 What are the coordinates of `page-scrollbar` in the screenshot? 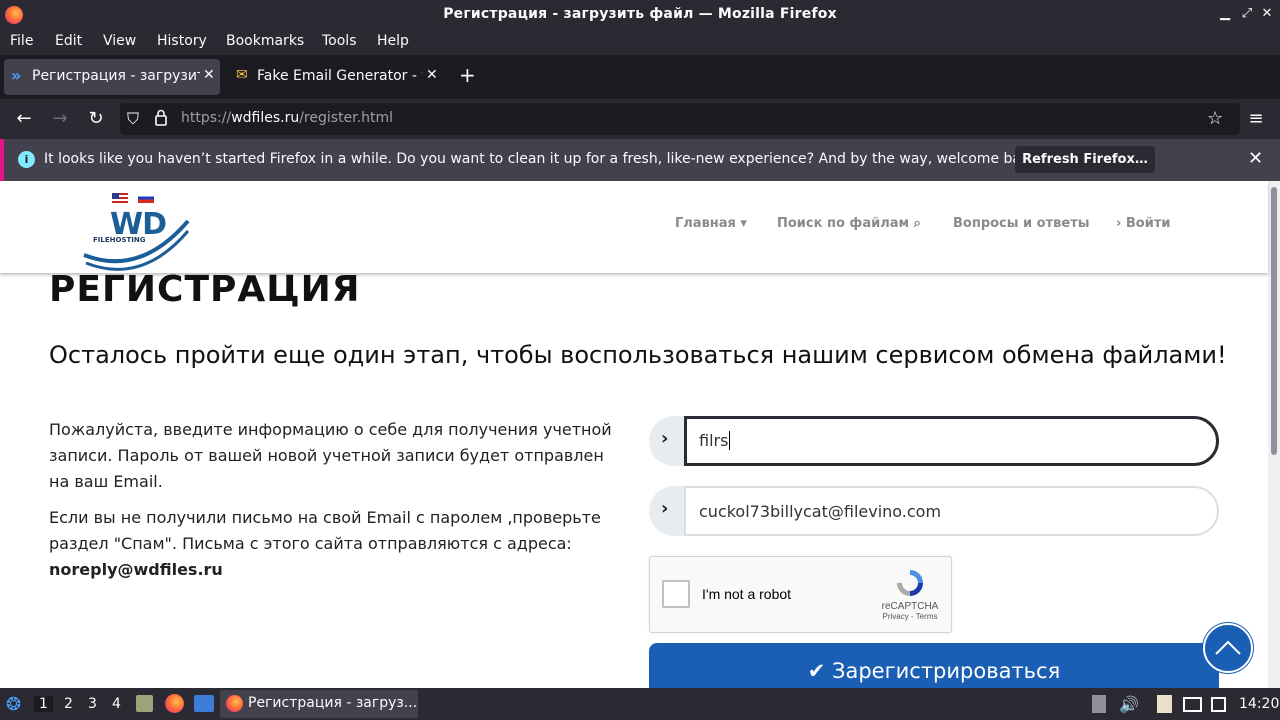 It's located at (1274, 434).